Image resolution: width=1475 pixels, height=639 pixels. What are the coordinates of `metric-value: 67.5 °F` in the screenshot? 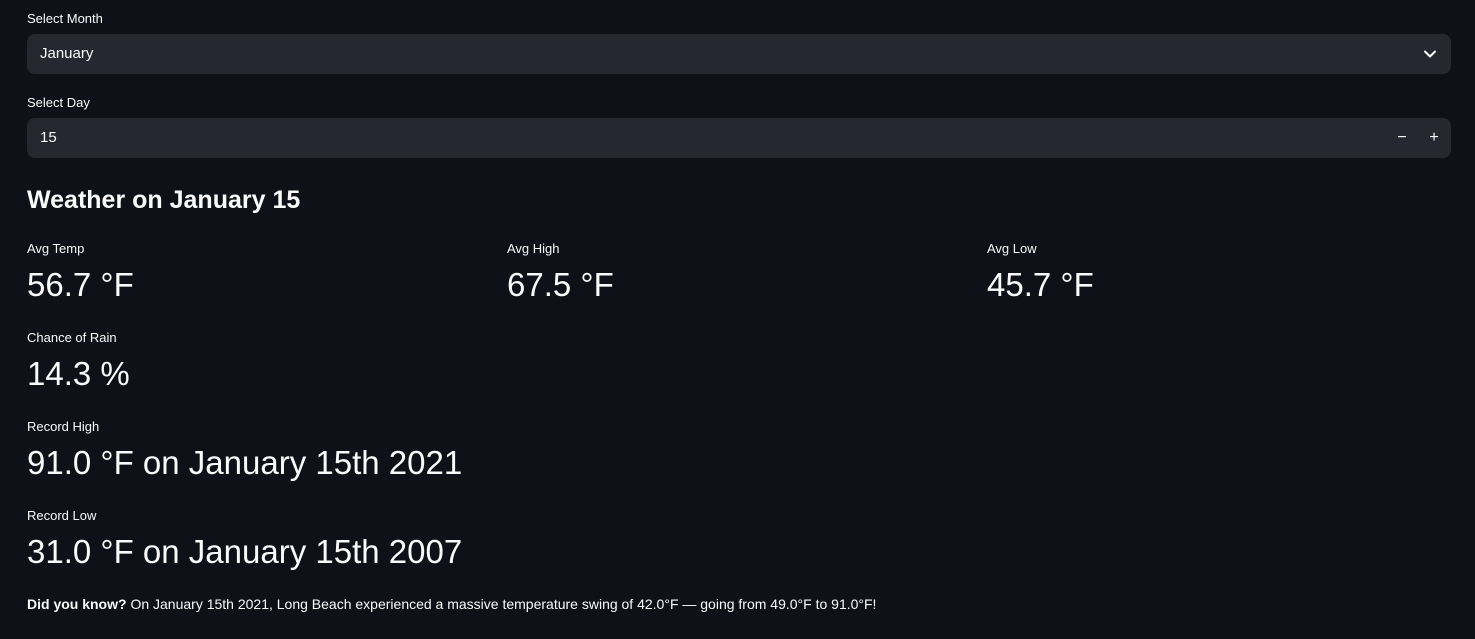 It's located at (560, 284).